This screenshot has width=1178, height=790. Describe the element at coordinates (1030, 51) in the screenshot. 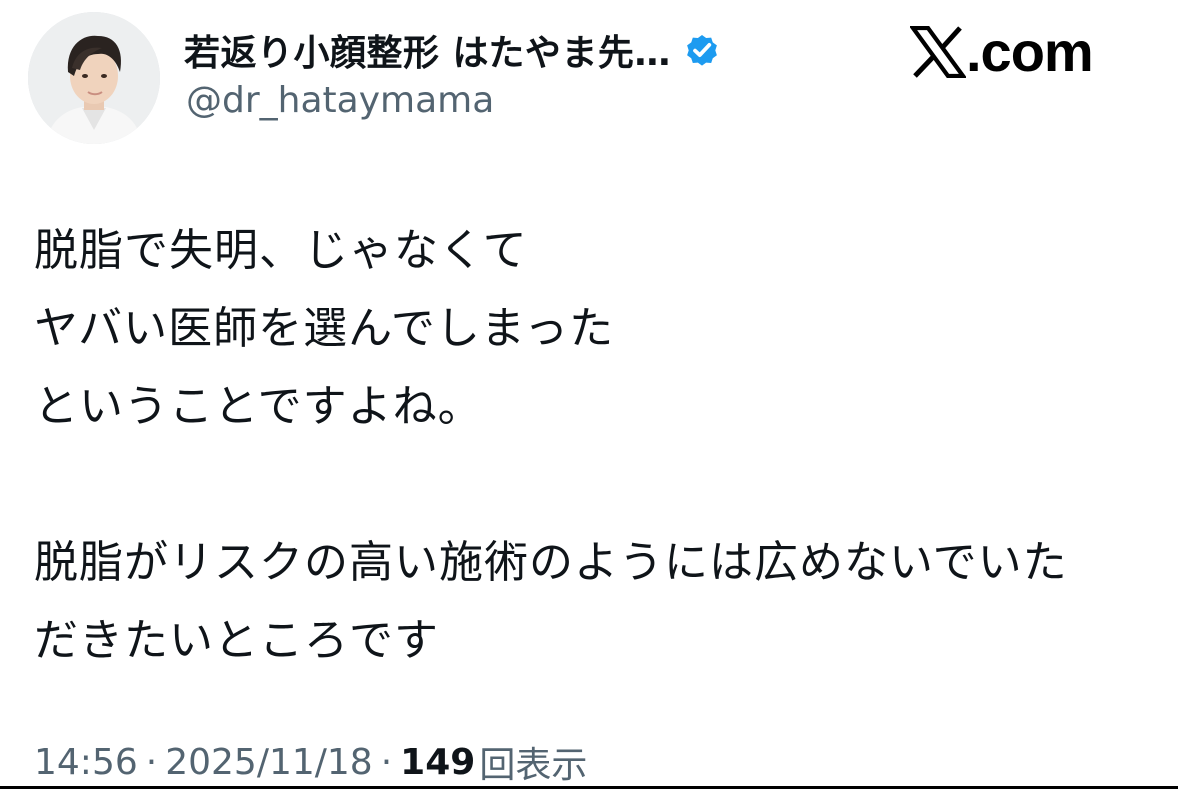

I see `x-com-domain-text: .com` at that location.